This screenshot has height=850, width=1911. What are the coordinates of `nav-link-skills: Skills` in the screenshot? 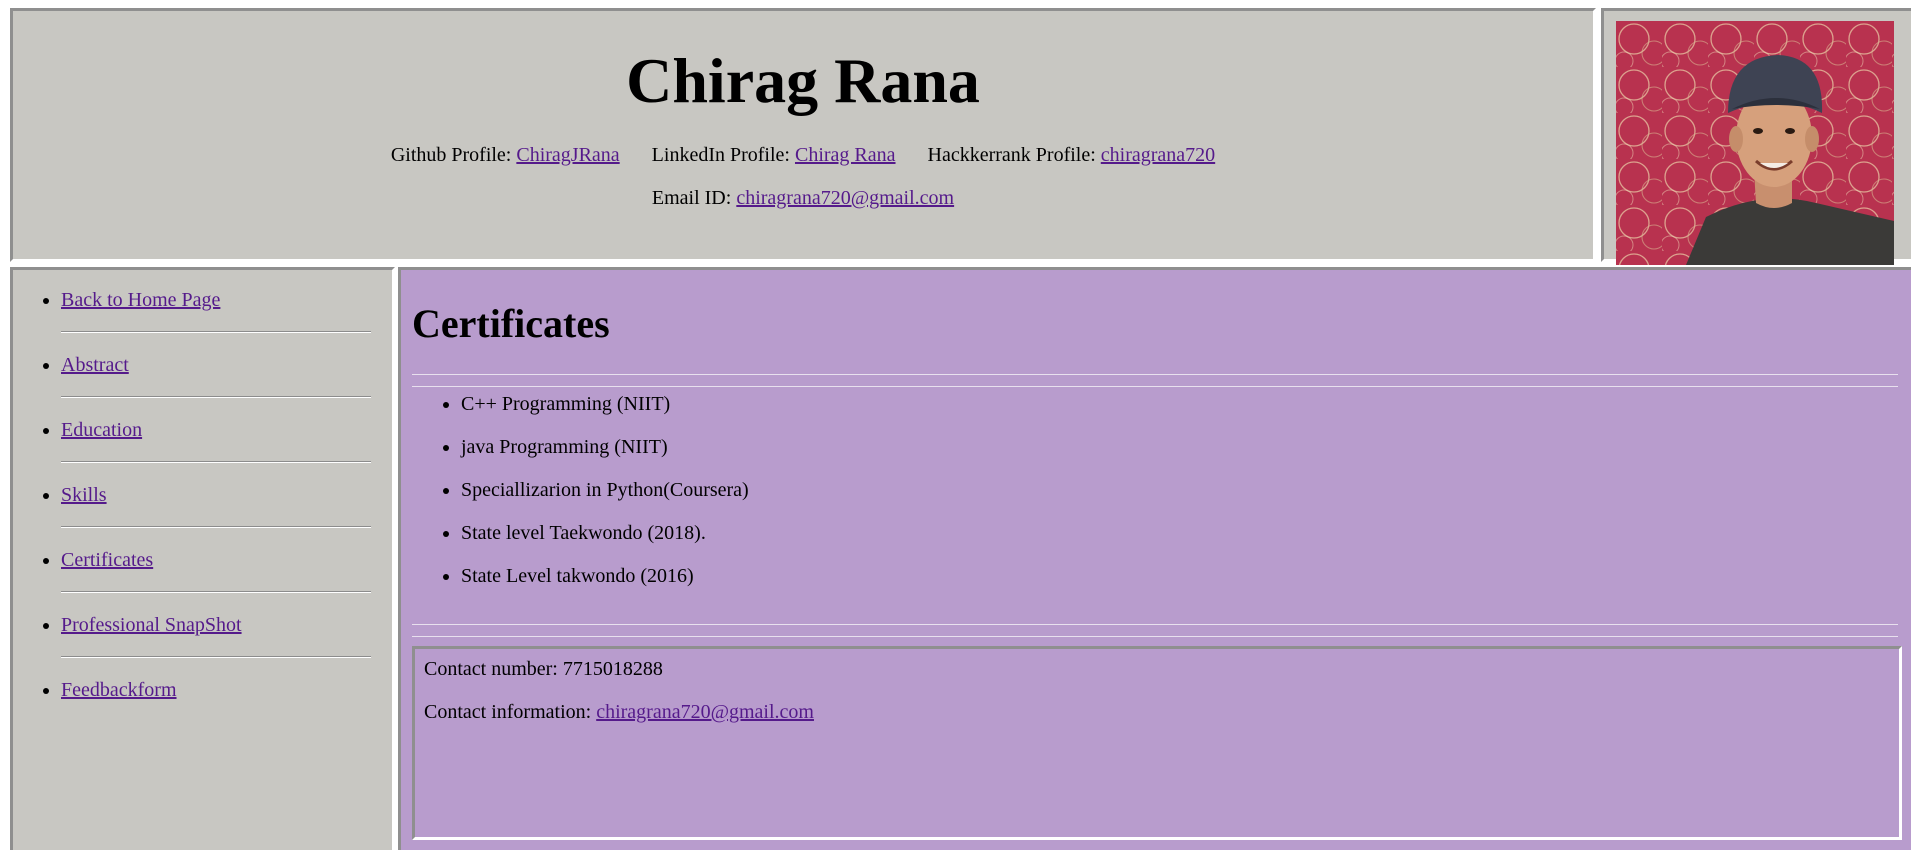 It's located at (84, 495).